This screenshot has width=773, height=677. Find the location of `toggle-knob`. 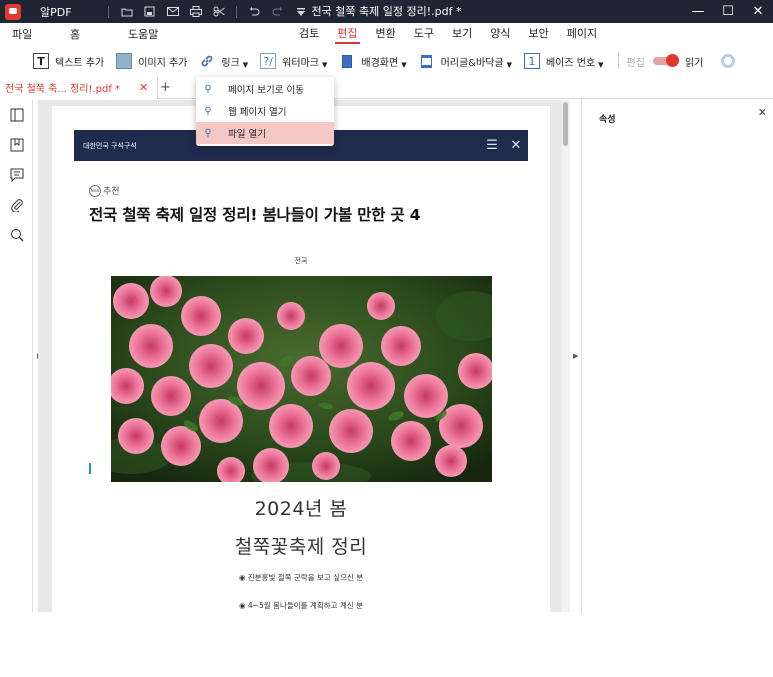

toggle-knob is located at coordinates (672, 60).